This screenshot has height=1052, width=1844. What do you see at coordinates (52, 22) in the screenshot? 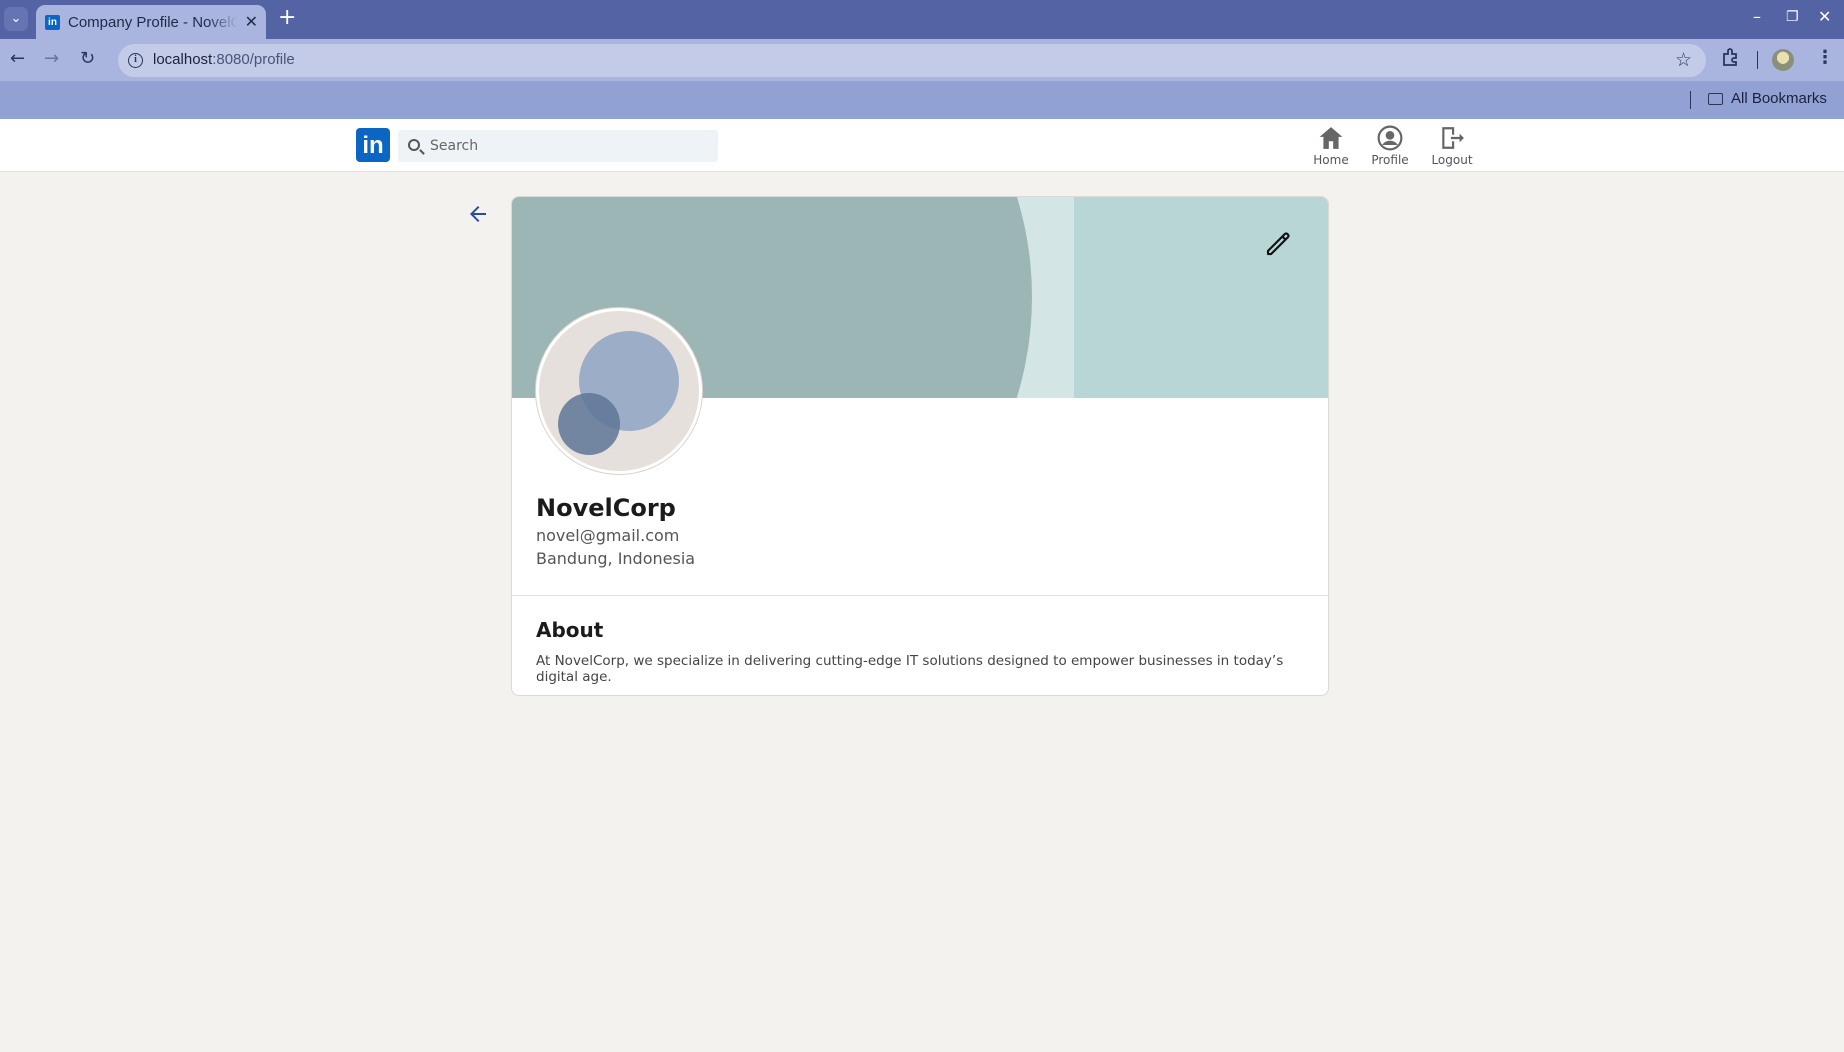
I see `tab-favicon: in` at bounding box center [52, 22].